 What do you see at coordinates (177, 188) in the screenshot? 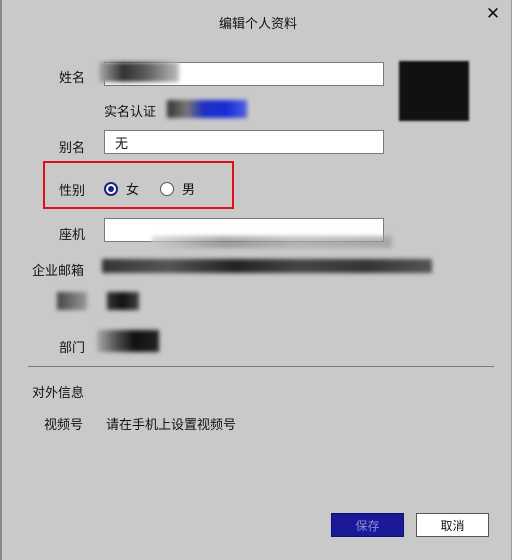
I see `gender-option-male: 男` at bounding box center [177, 188].